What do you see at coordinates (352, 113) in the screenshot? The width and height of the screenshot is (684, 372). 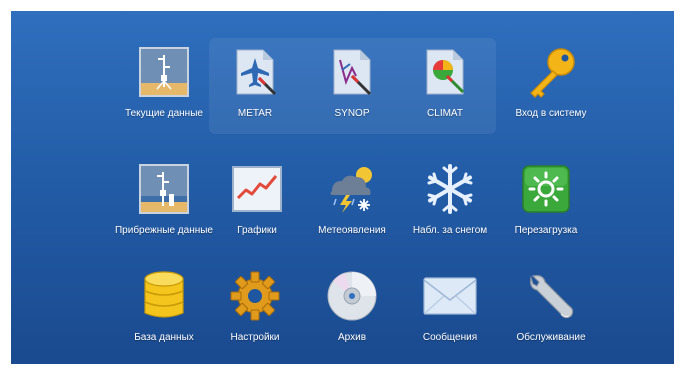 I see `tile-label: SYNOP` at bounding box center [352, 113].